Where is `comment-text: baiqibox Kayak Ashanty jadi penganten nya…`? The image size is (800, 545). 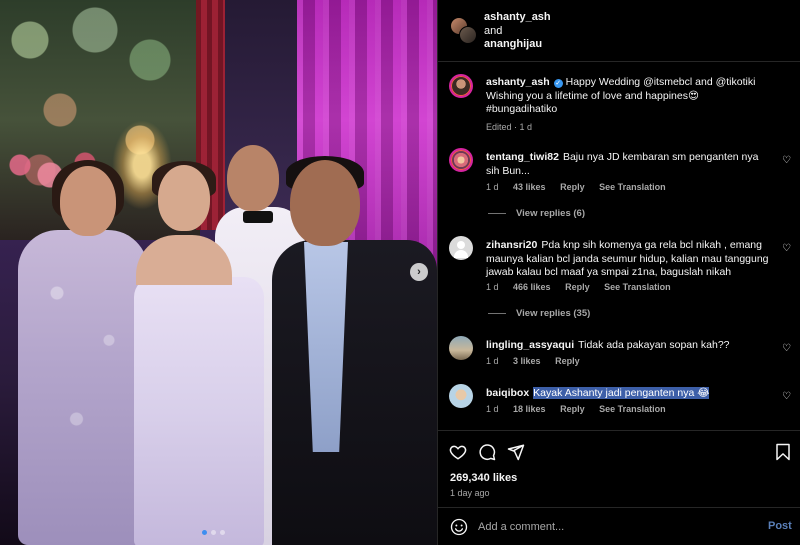 comment-text: baiqibox Kayak Ashanty jadi penganten nya… is located at coordinates (628, 394).